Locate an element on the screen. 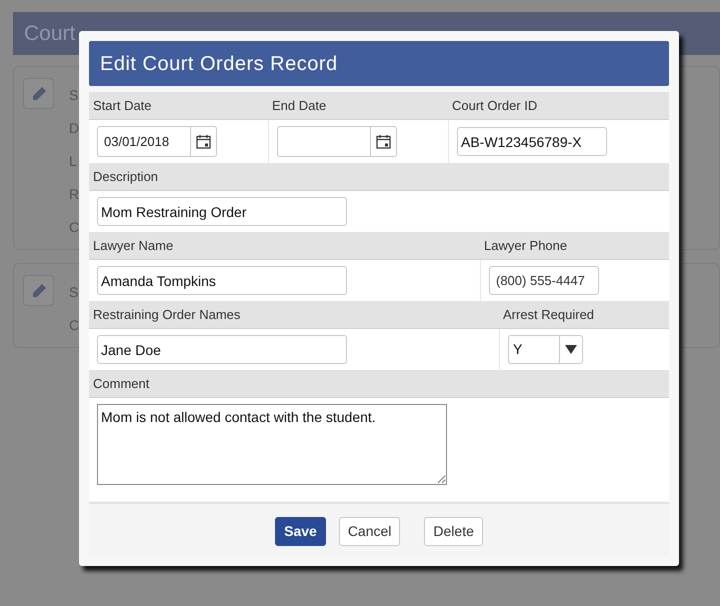 This screenshot has width=720, height=606. field-label: Lawyer Name is located at coordinates (133, 245).